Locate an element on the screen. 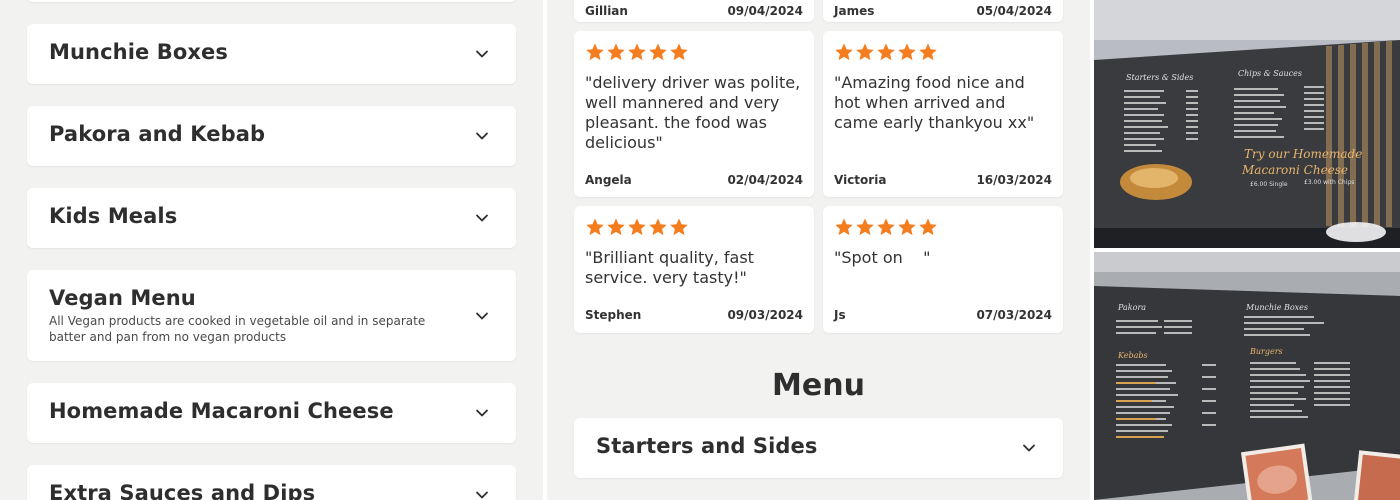 This screenshot has height=500, width=1400. review-date: 07/03/2024 is located at coordinates (1014, 315).